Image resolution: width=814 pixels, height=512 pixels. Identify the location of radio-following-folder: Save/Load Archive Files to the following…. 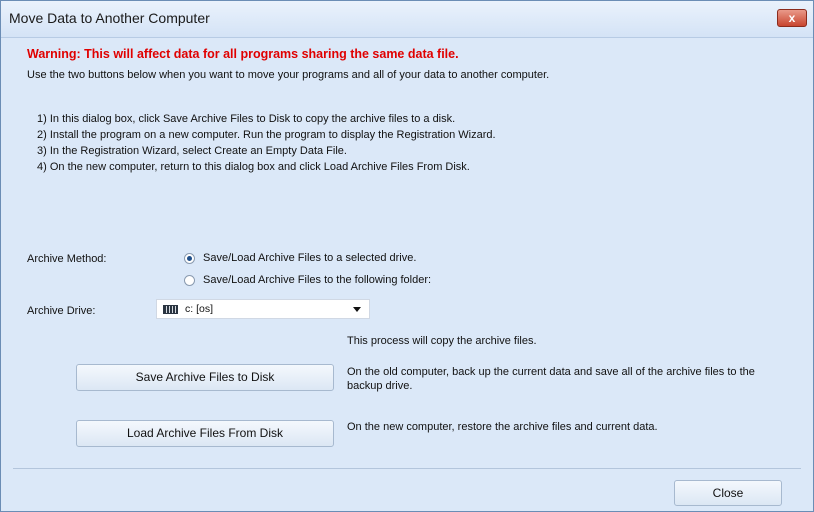
(307, 280).